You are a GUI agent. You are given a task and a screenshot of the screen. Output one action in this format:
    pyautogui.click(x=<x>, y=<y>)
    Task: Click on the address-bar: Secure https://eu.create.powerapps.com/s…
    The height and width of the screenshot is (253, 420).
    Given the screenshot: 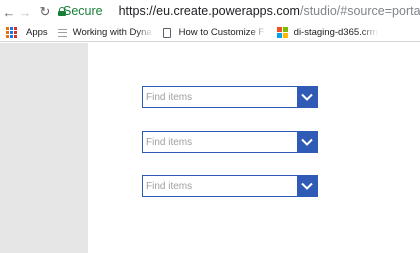 What is the action you would take?
    pyautogui.click(x=239, y=11)
    